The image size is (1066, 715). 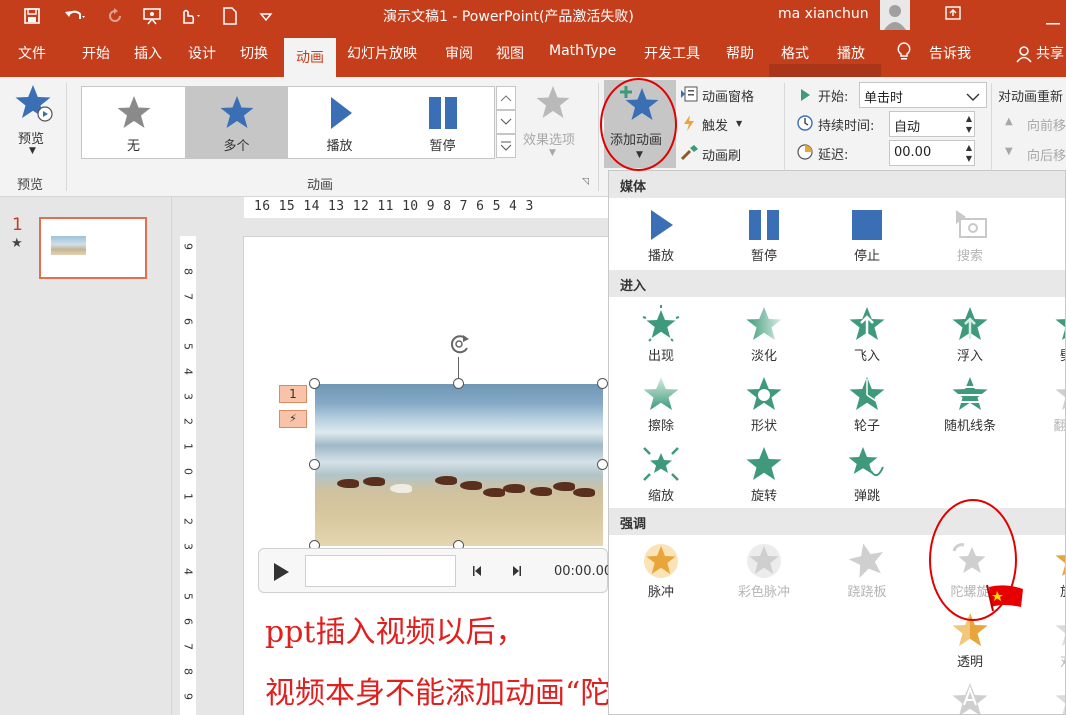 I want to click on slide-thumbnail, so click(x=93, y=248).